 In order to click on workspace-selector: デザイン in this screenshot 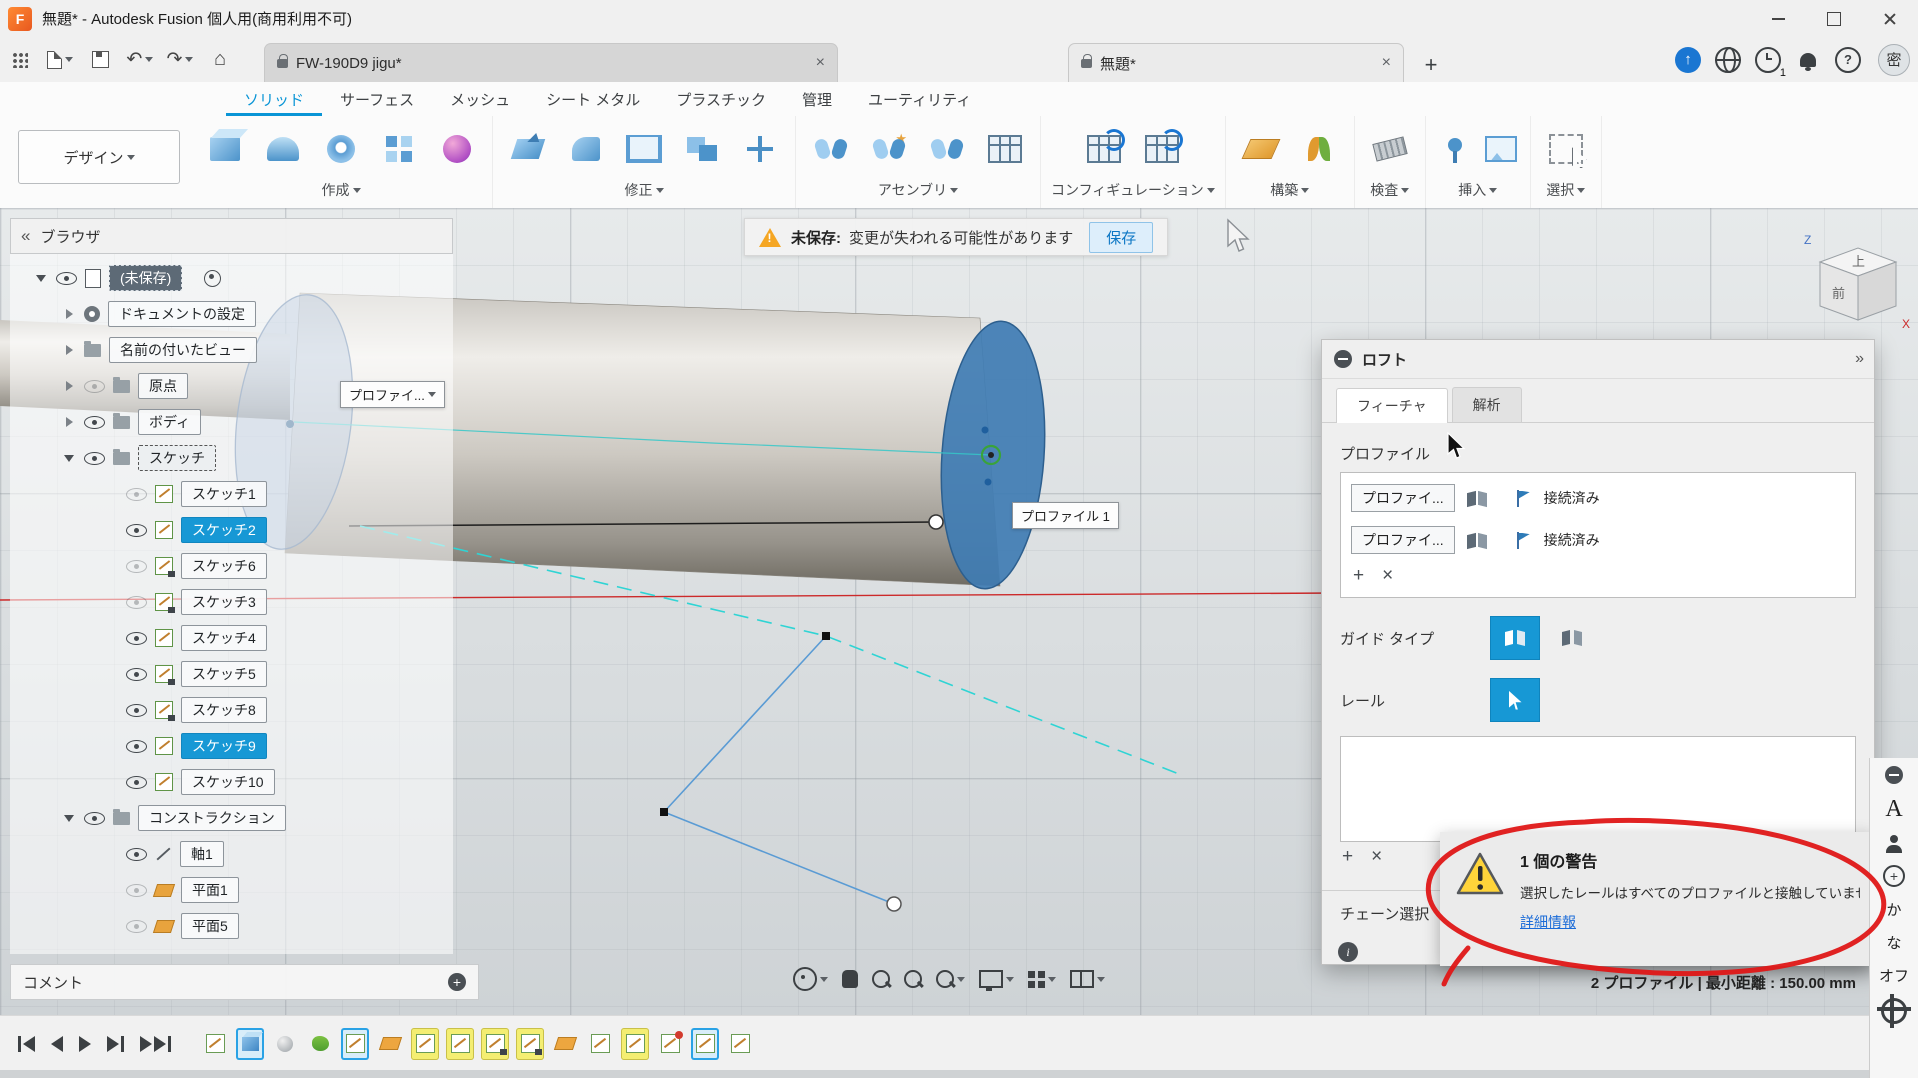, I will do `click(99, 157)`.